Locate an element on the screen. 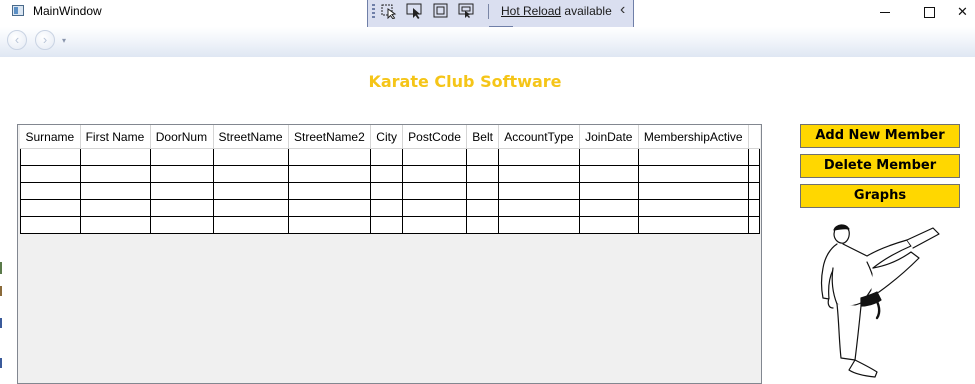  minimize-button is located at coordinates (885, 12).